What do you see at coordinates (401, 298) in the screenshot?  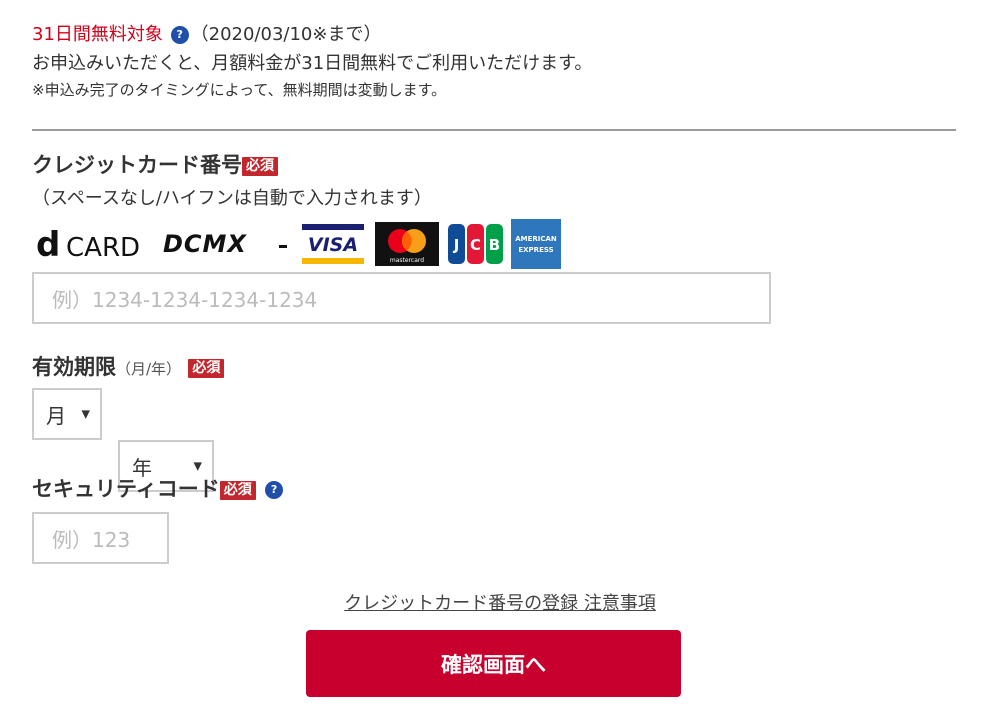 I see `card-number-input: 例）1234-1234-1234-1234` at bounding box center [401, 298].